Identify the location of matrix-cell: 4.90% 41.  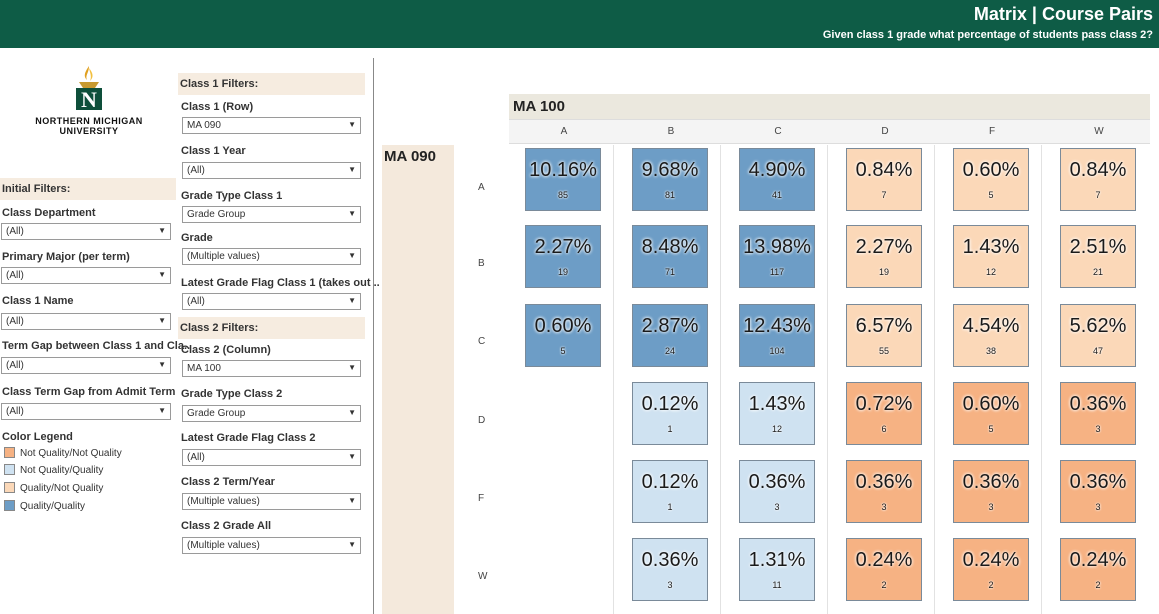
(777, 179).